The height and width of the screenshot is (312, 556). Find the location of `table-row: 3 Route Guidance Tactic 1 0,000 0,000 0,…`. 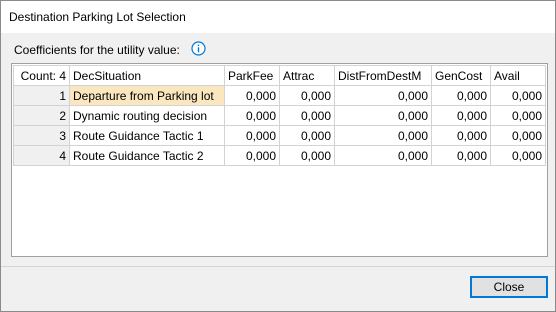

table-row: 3 Route Guidance Tactic 1 0,000 0,000 0,… is located at coordinates (279, 135).